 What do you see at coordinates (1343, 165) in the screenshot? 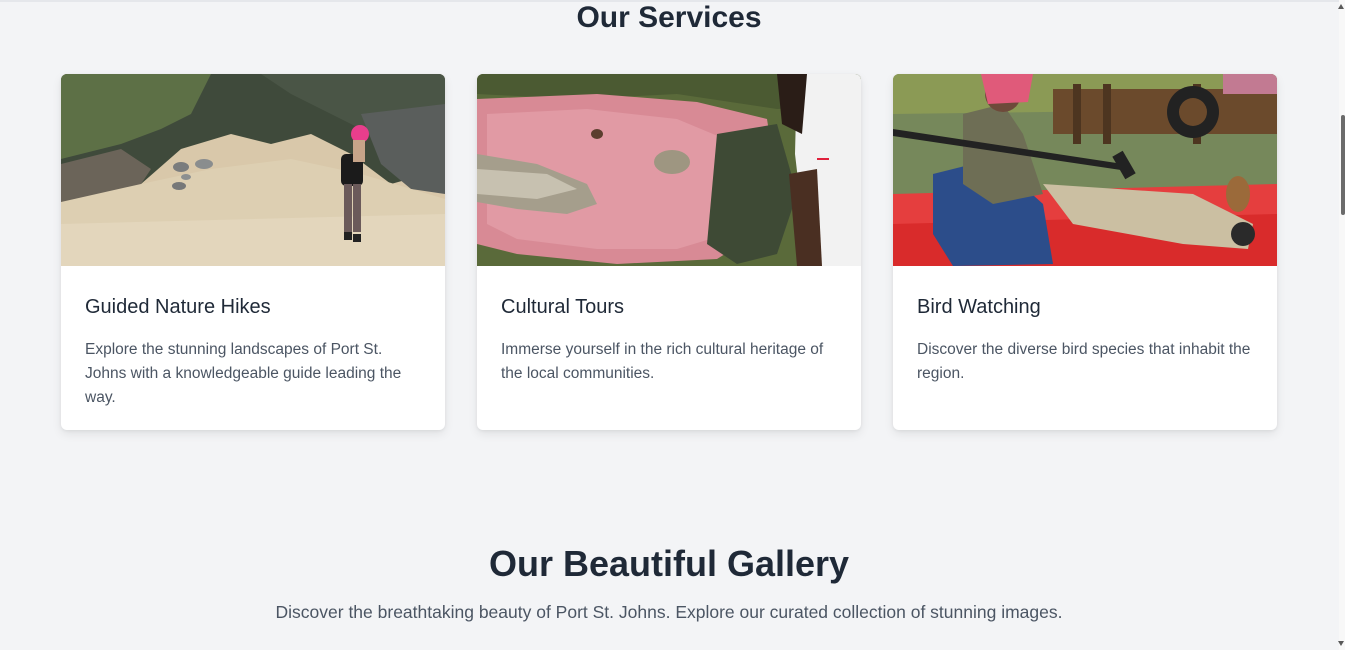
I see `scrollbar-thumb` at bounding box center [1343, 165].